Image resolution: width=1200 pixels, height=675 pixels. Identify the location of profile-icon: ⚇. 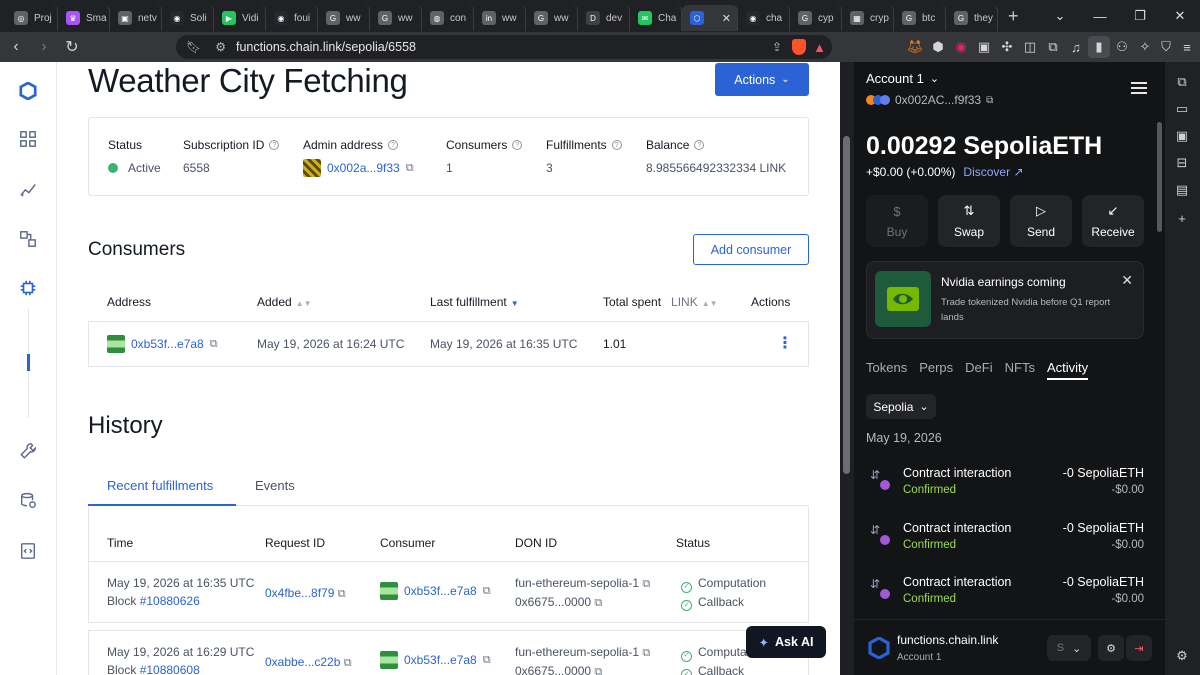
(1122, 47).